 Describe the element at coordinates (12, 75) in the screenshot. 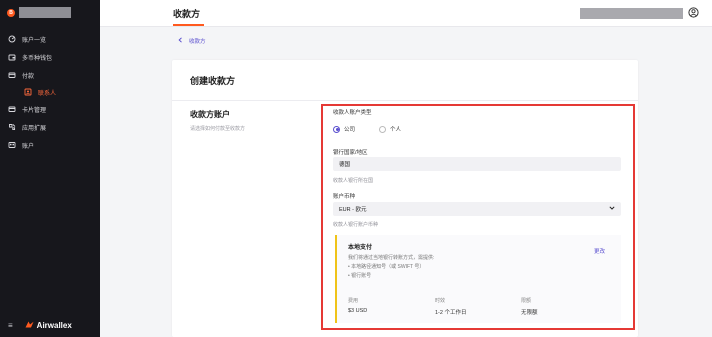

I see `payments-icon` at that location.